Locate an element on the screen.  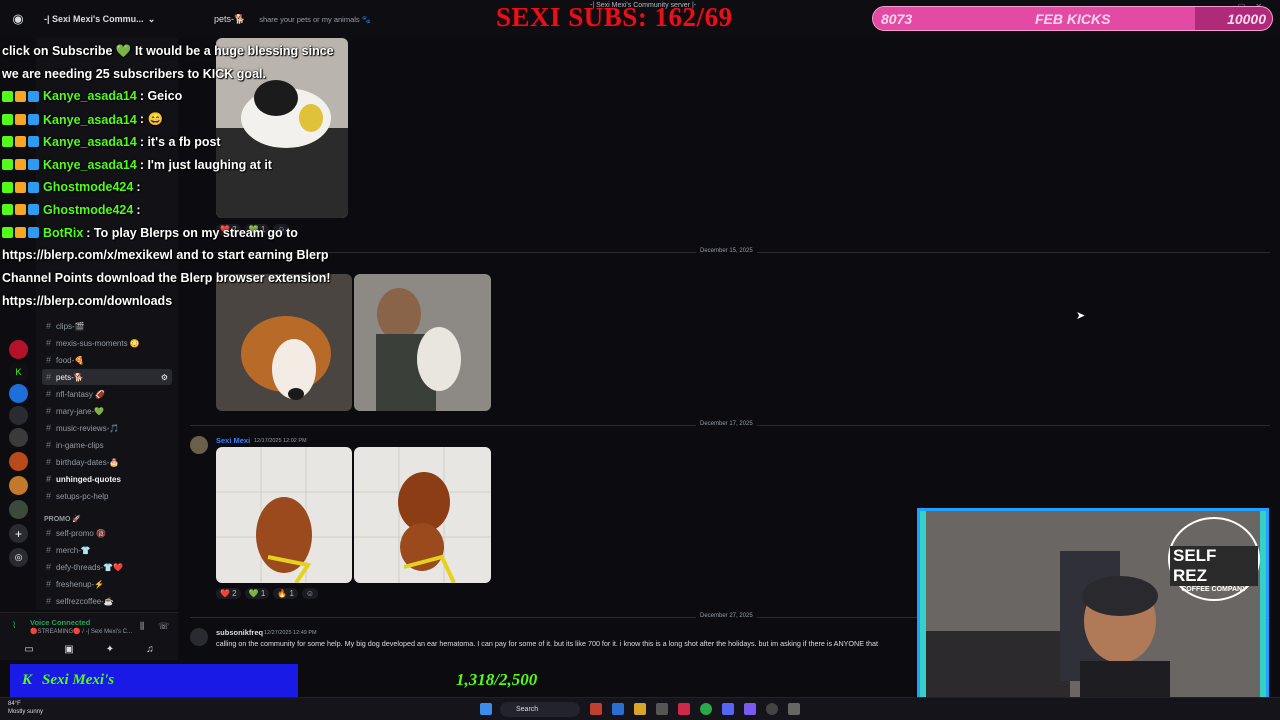
add-server-icon: + is located at coordinates (18, 533).